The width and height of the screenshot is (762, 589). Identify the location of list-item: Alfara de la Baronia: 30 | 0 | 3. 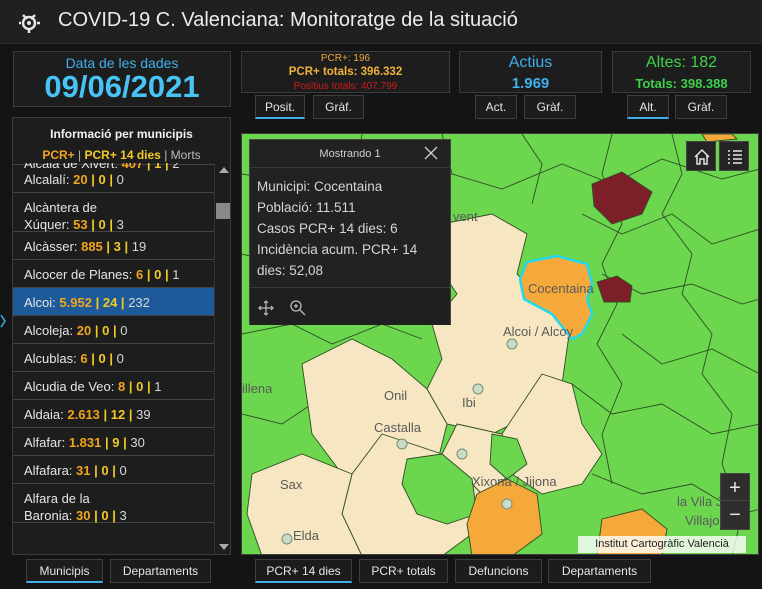
(113, 503).